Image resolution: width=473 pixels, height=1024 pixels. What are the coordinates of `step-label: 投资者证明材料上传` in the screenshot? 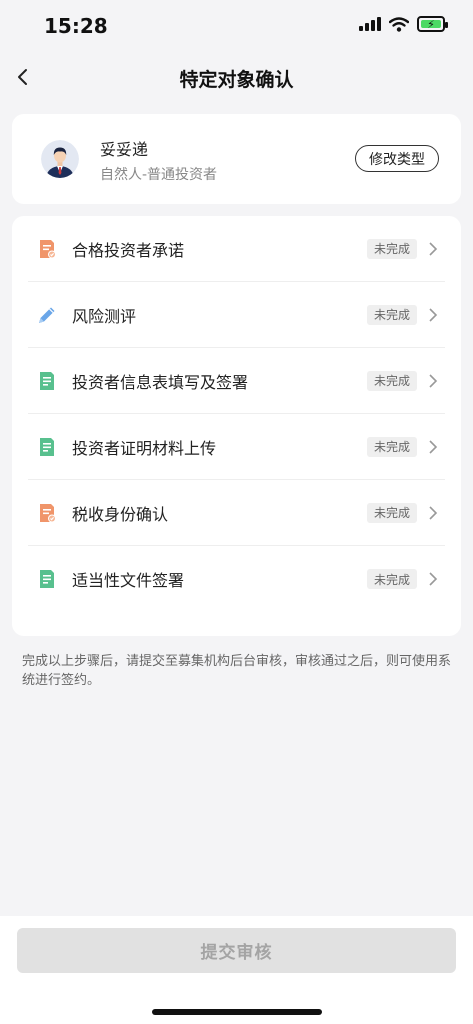 It's located at (144, 448).